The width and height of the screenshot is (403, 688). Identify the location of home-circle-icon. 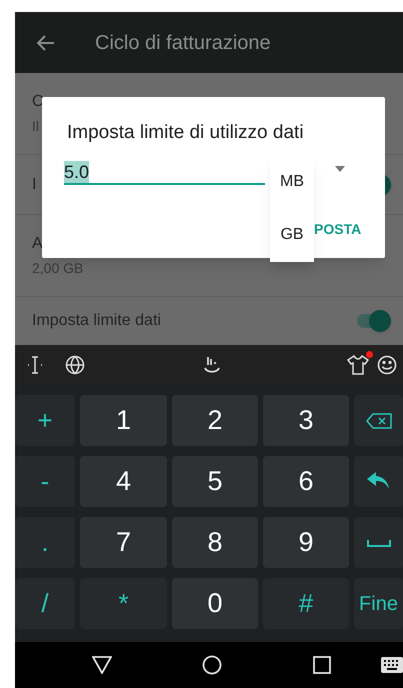
(212, 665).